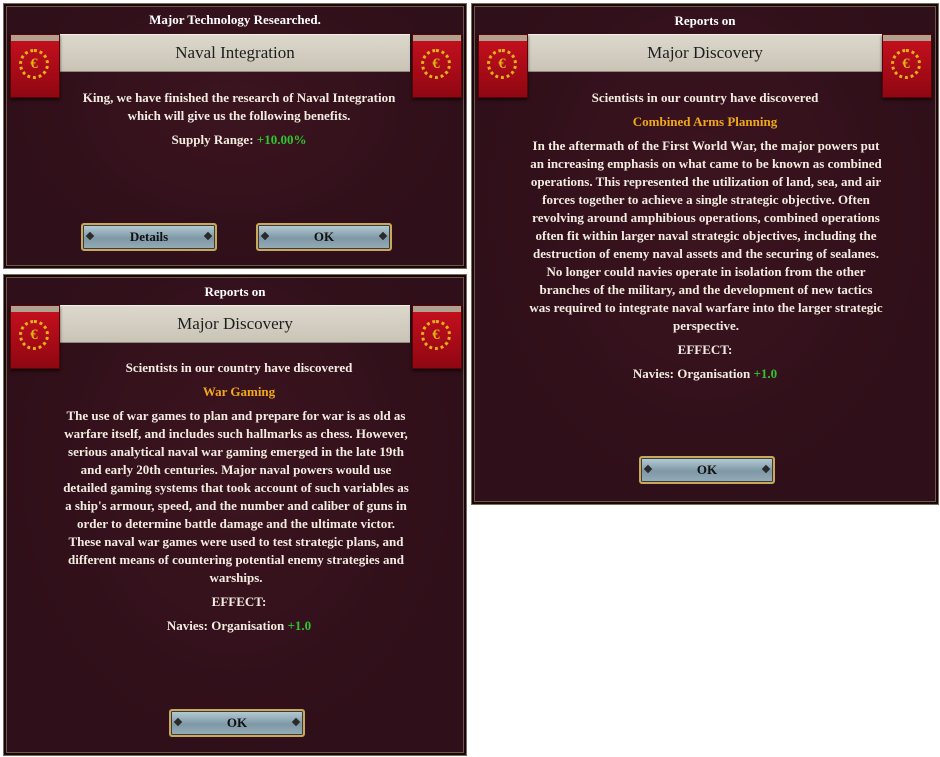  Describe the element at coordinates (281, 139) in the screenshot. I see `benefit-value: +10.00%` at that location.